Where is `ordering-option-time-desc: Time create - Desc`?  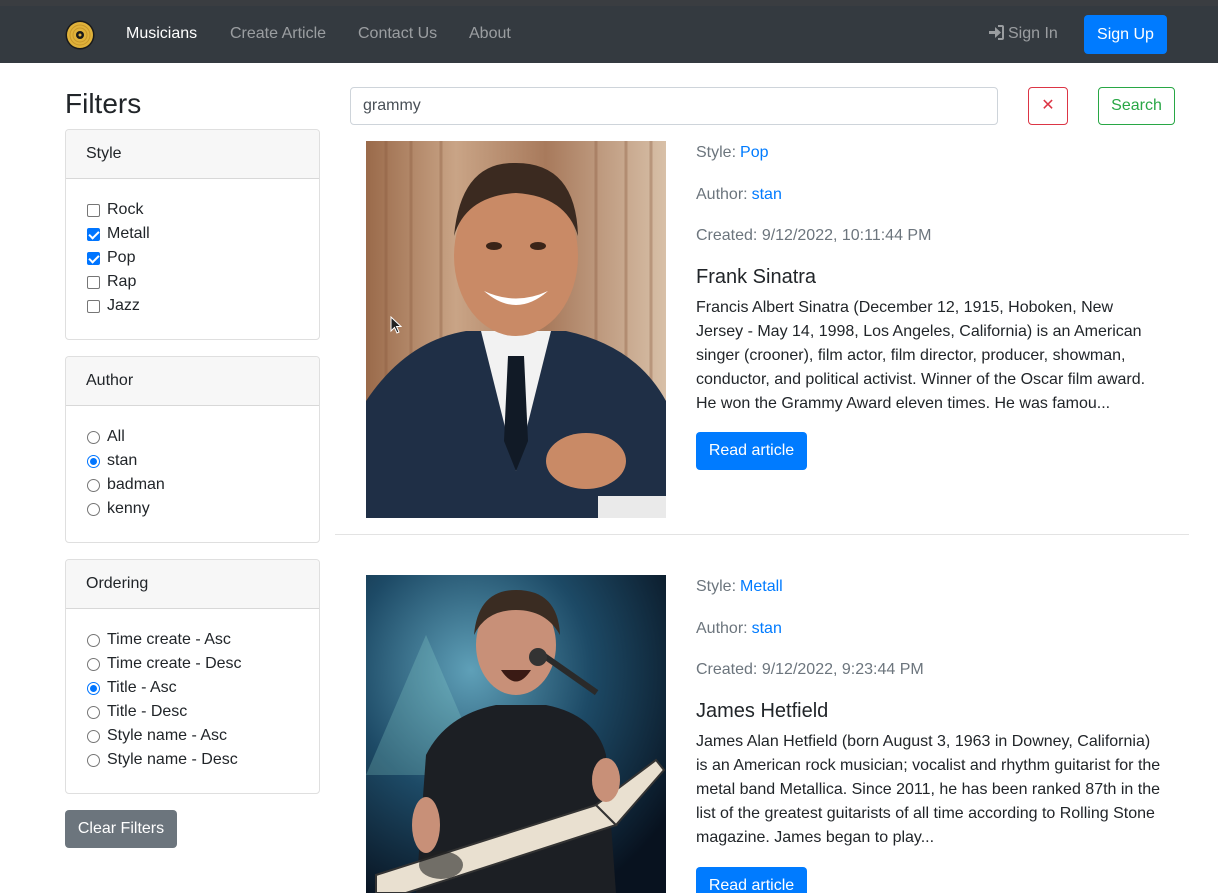 ordering-option-time-desc: Time create - Desc is located at coordinates (192, 664).